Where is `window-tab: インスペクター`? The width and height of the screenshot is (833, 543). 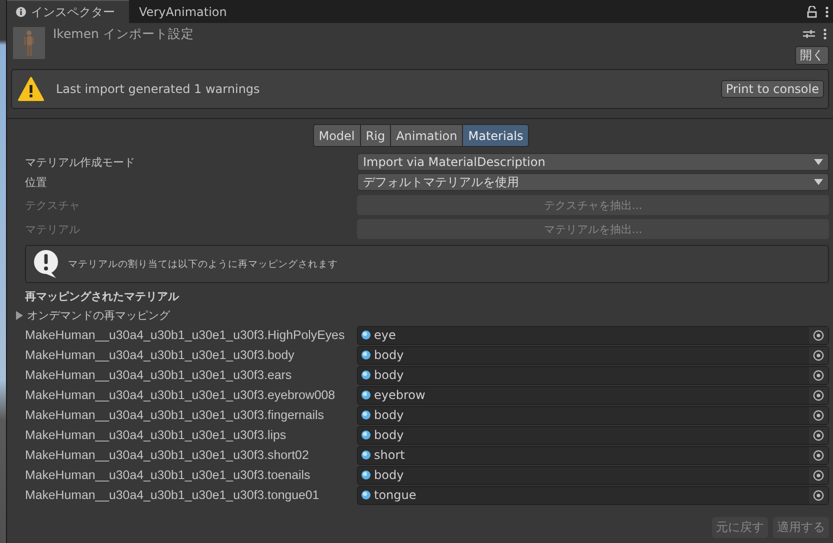
window-tab: インスペクター is located at coordinates (68, 11).